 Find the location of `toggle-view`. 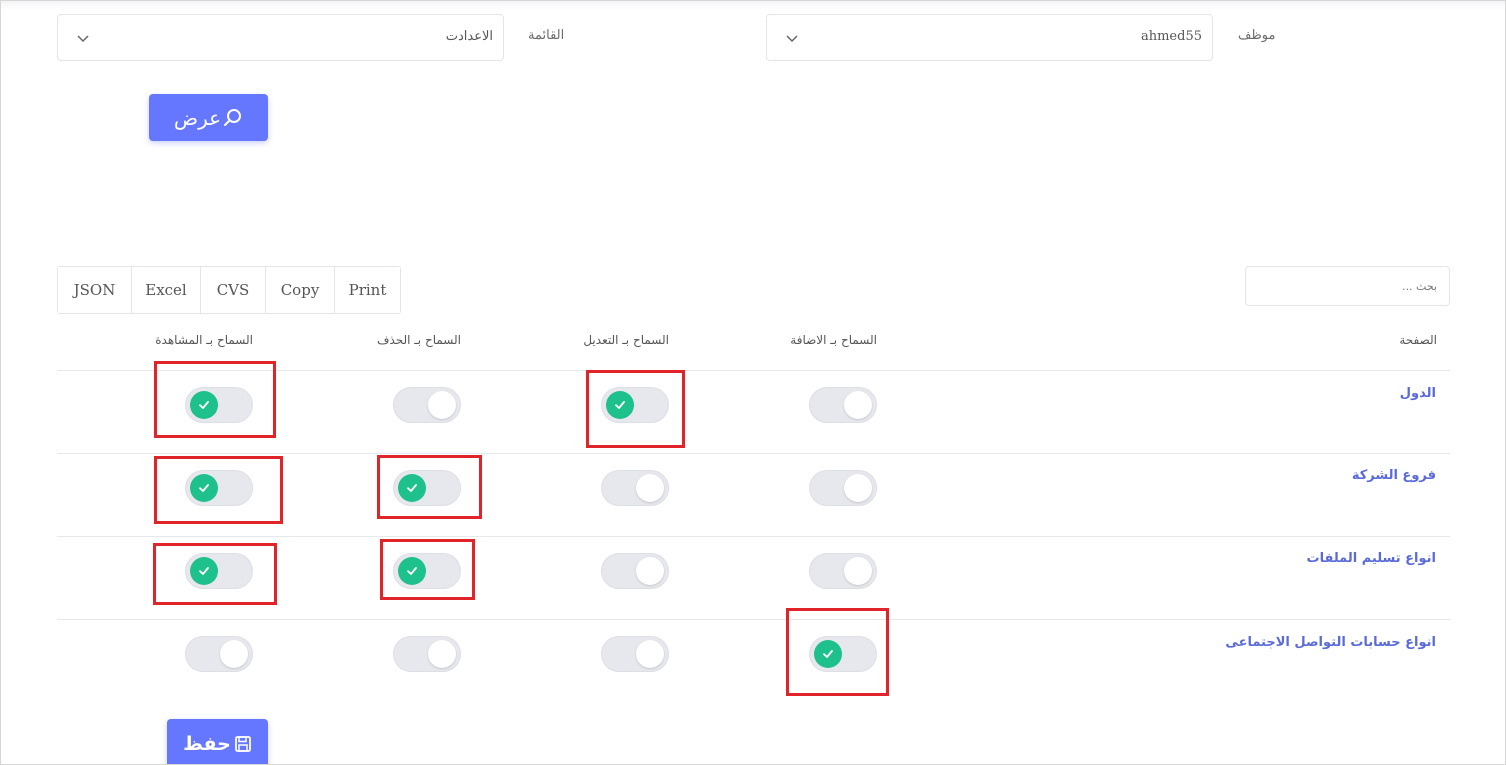

toggle-view is located at coordinates (219, 654).